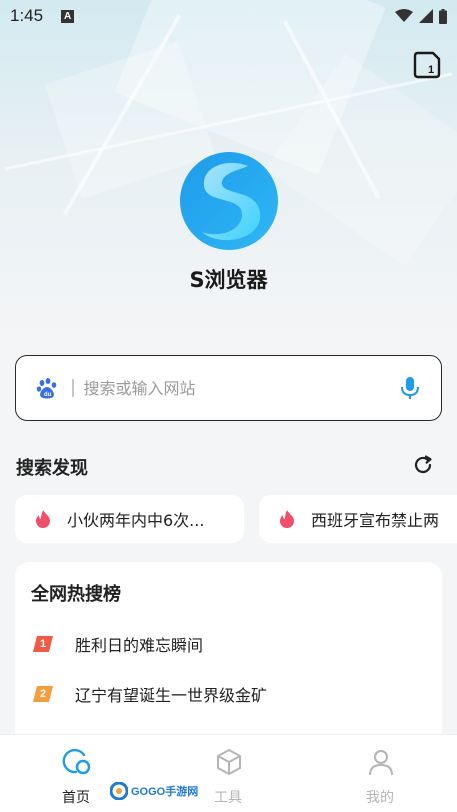 The height and width of the screenshot is (812, 457). Describe the element at coordinates (380, 798) in the screenshot. I see `nav-mine-label: 我的` at that location.